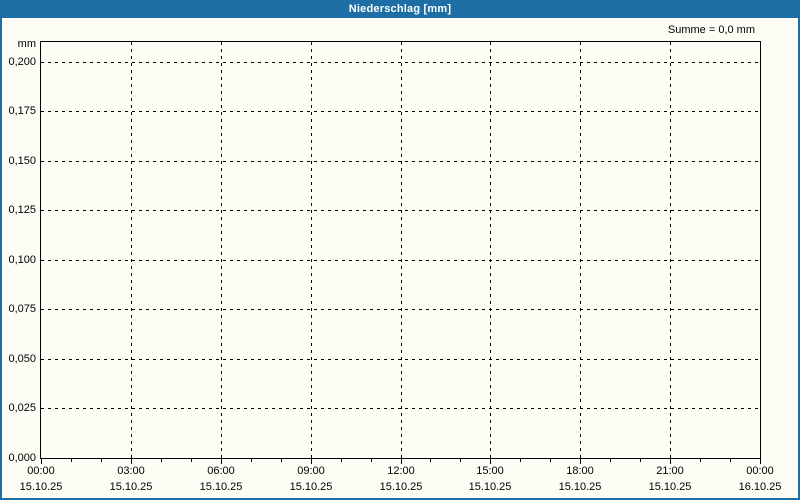  Describe the element at coordinates (760, 487) in the screenshot. I see `x-tick-date-label: 16.10.25` at that location.